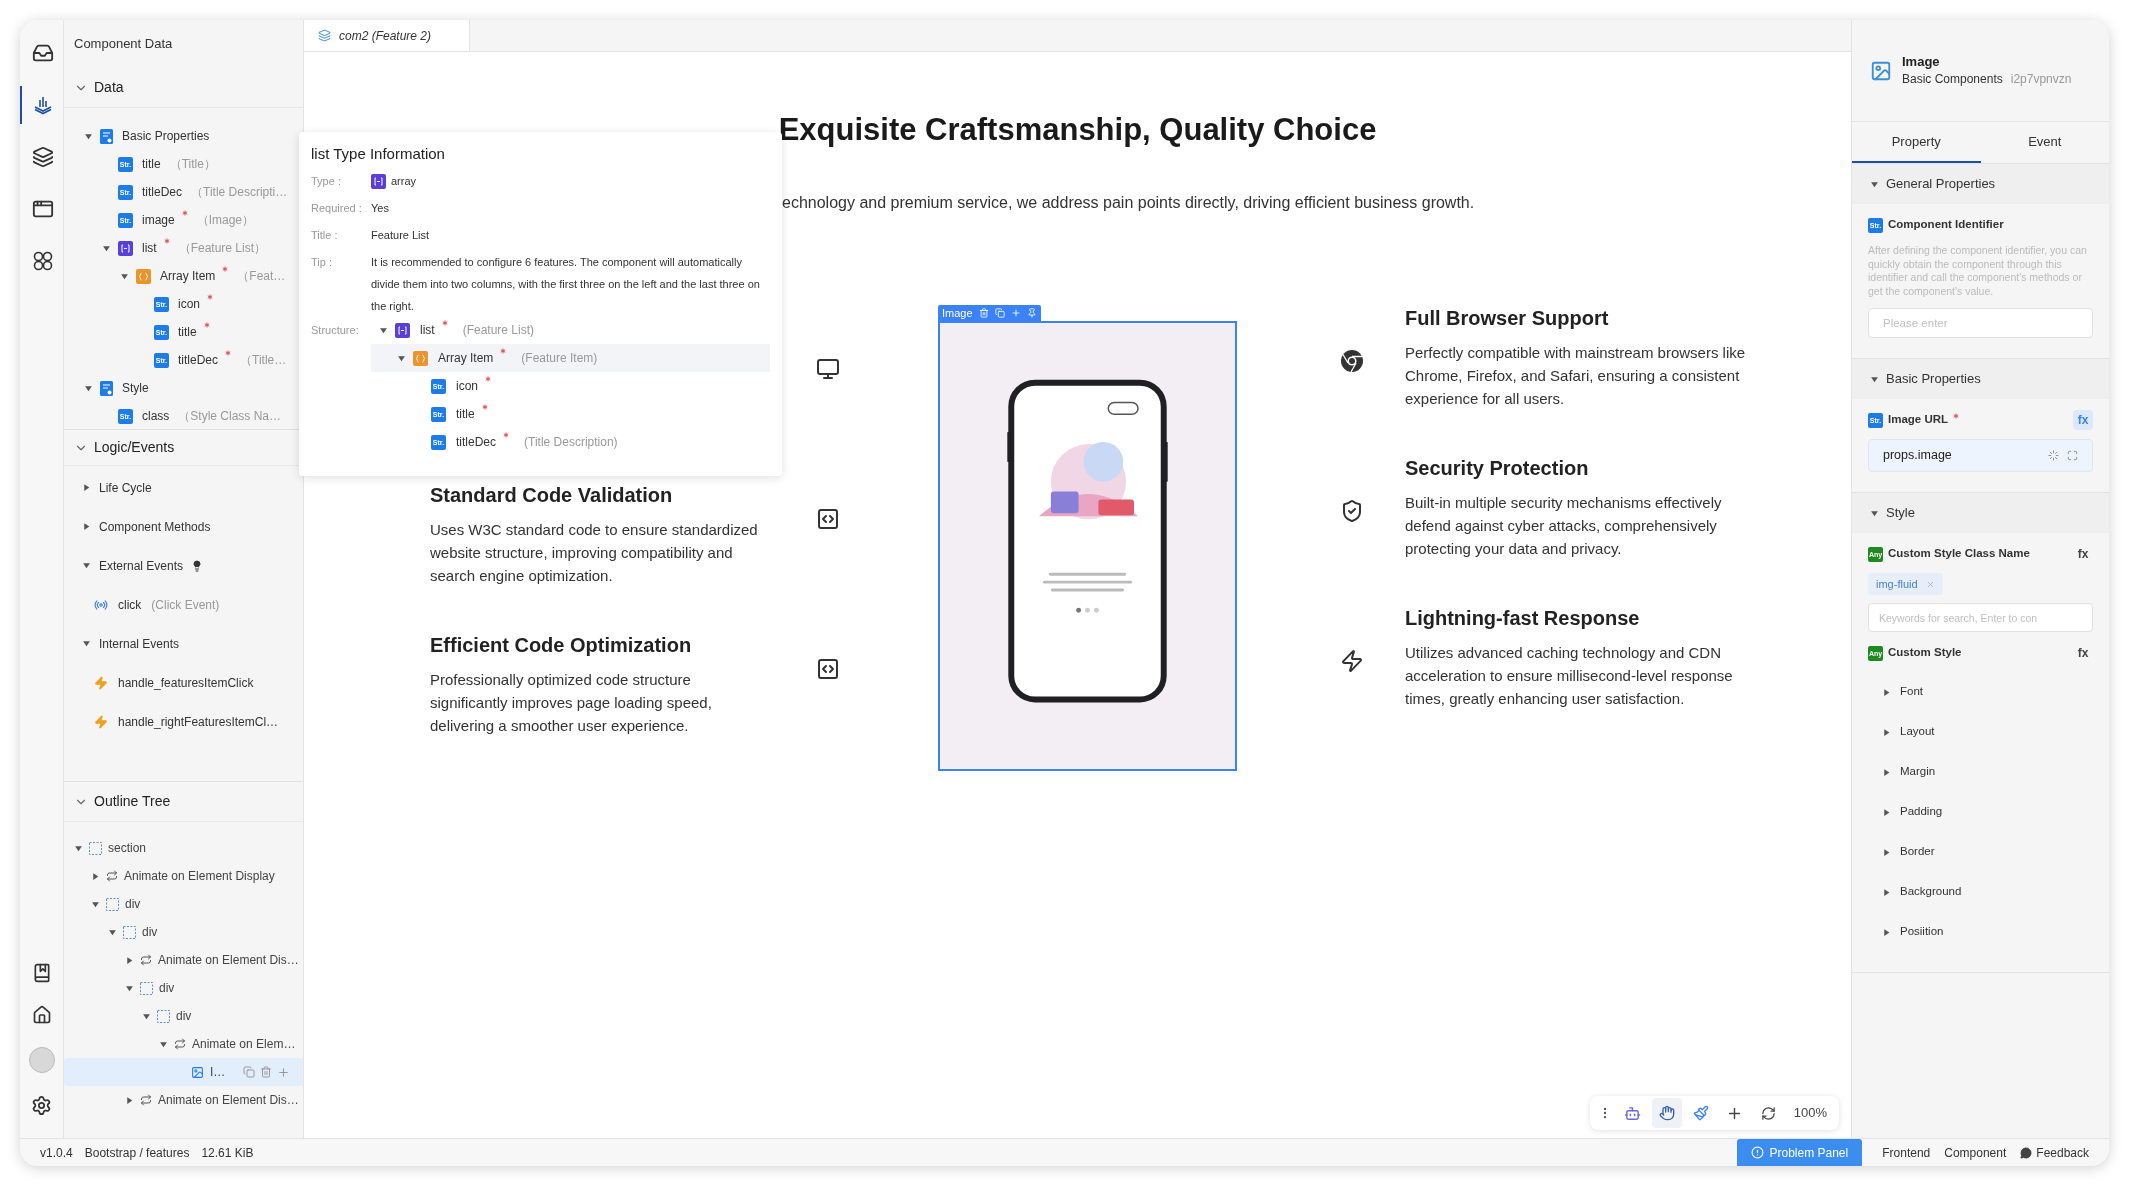 This screenshot has width=2129, height=1186. What do you see at coordinates (156, 416) in the screenshot?
I see `tree-label: class` at bounding box center [156, 416].